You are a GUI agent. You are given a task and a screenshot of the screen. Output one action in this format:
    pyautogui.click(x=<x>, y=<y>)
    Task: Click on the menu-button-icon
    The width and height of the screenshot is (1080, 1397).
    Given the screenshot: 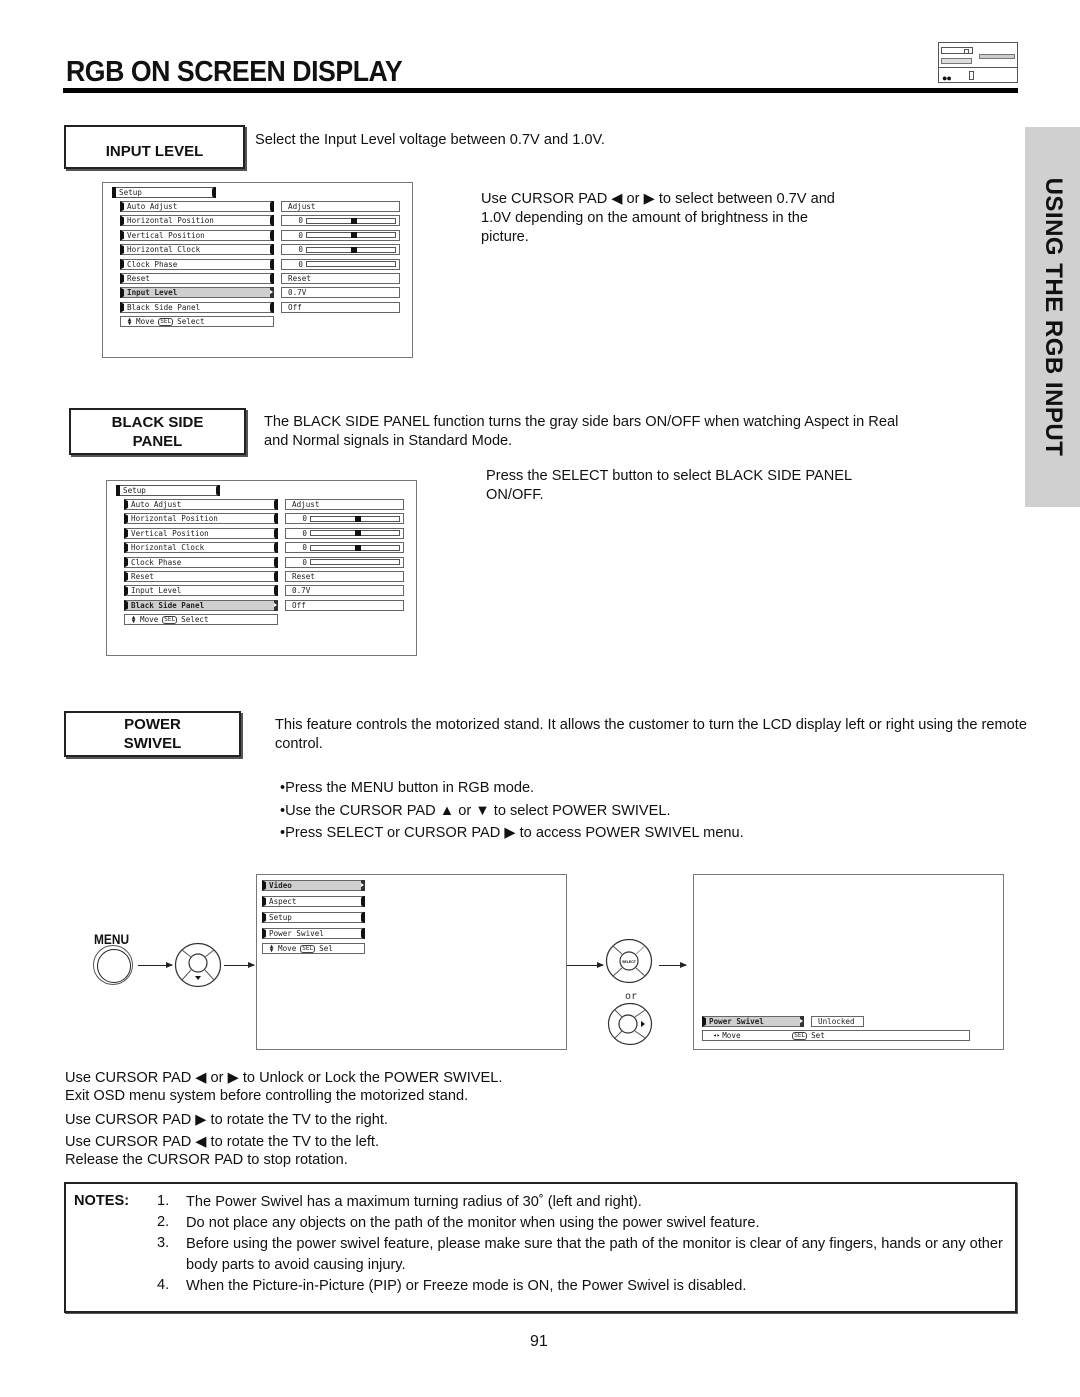 What is the action you would take?
    pyautogui.click(x=113, y=965)
    